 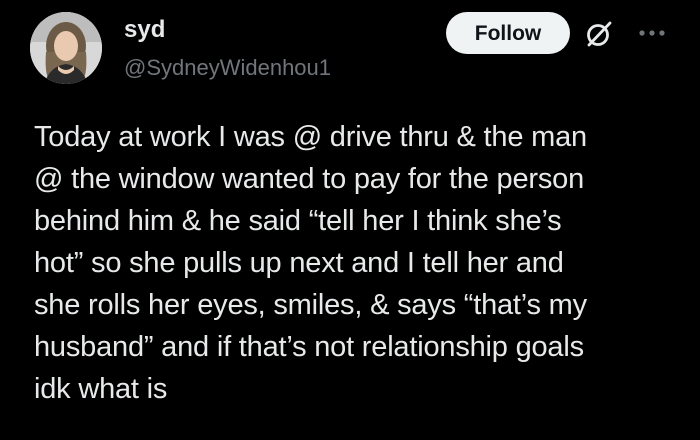 I want to click on follow-button: Follow, so click(x=508, y=33).